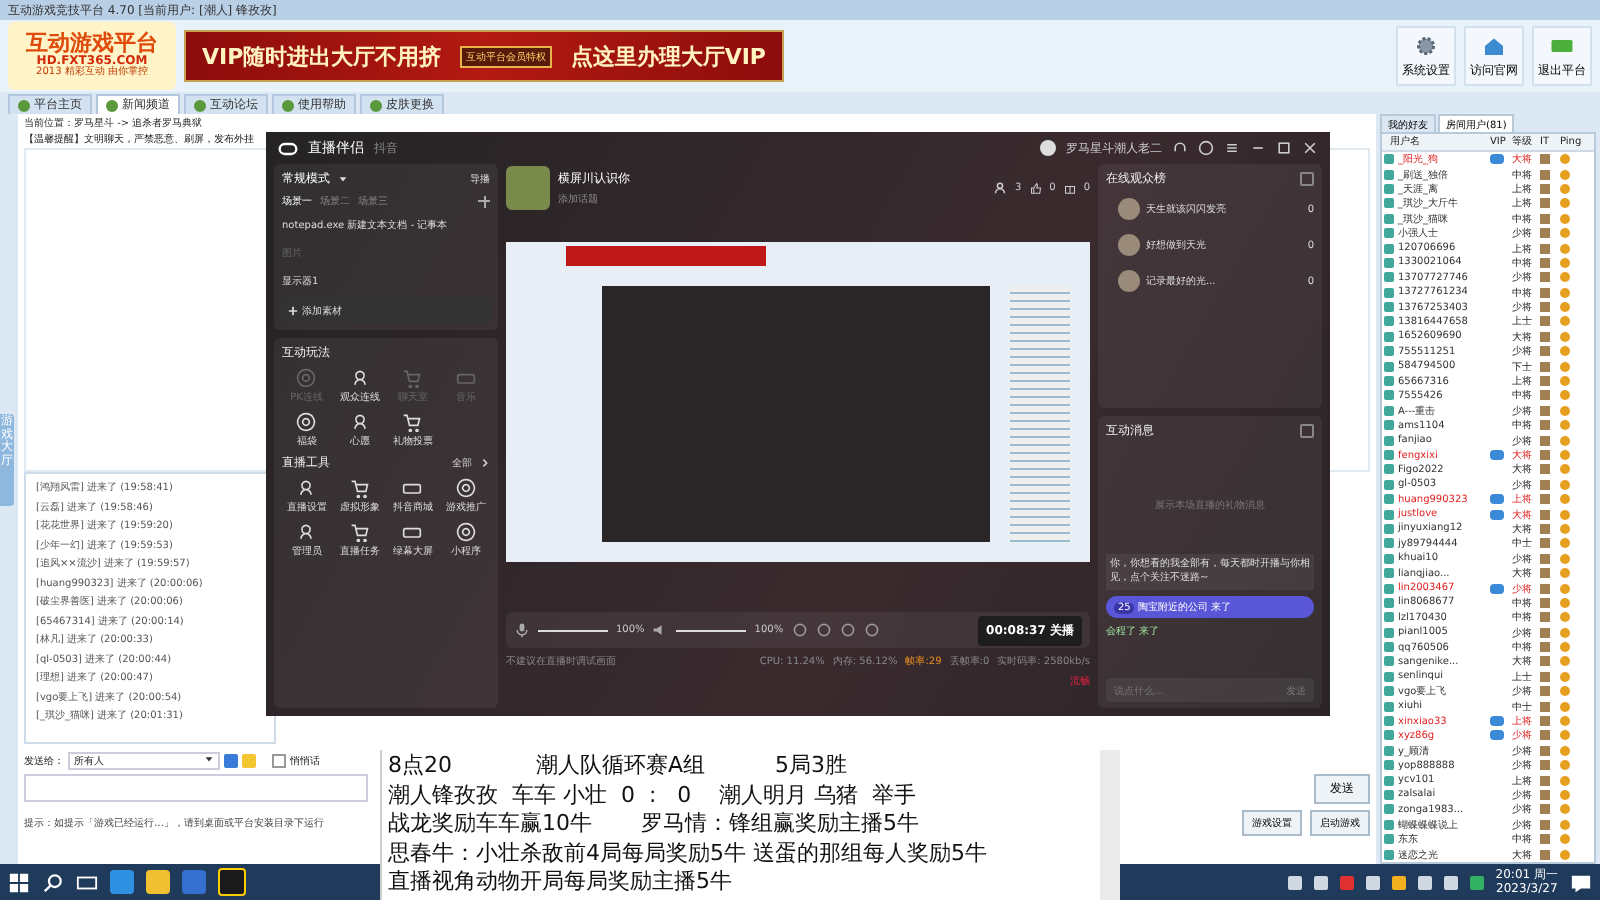  Describe the element at coordinates (1581, 882) in the screenshot. I see `notification-icon` at that location.